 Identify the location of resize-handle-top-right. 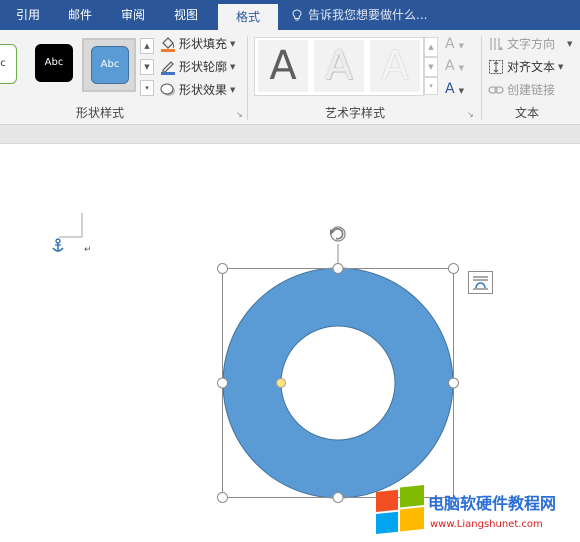
(453, 268).